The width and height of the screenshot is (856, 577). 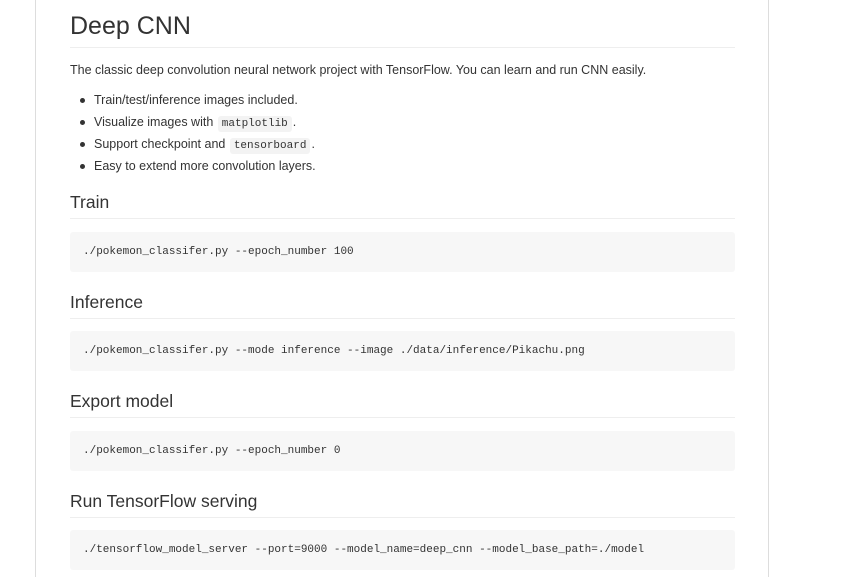 I want to click on feature-item-checkpoint: Support checkpoint and tensorboard., so click(x=198, y=146).